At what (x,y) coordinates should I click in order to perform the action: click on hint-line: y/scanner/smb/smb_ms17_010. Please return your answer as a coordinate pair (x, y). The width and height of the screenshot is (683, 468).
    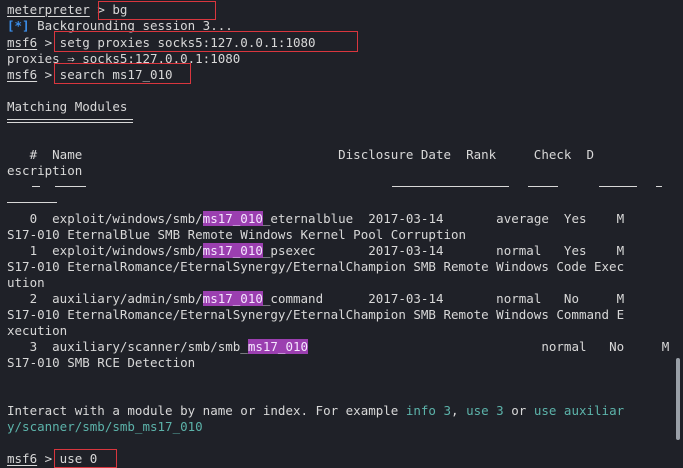
    Looking at the image, I should click on (105, 427).